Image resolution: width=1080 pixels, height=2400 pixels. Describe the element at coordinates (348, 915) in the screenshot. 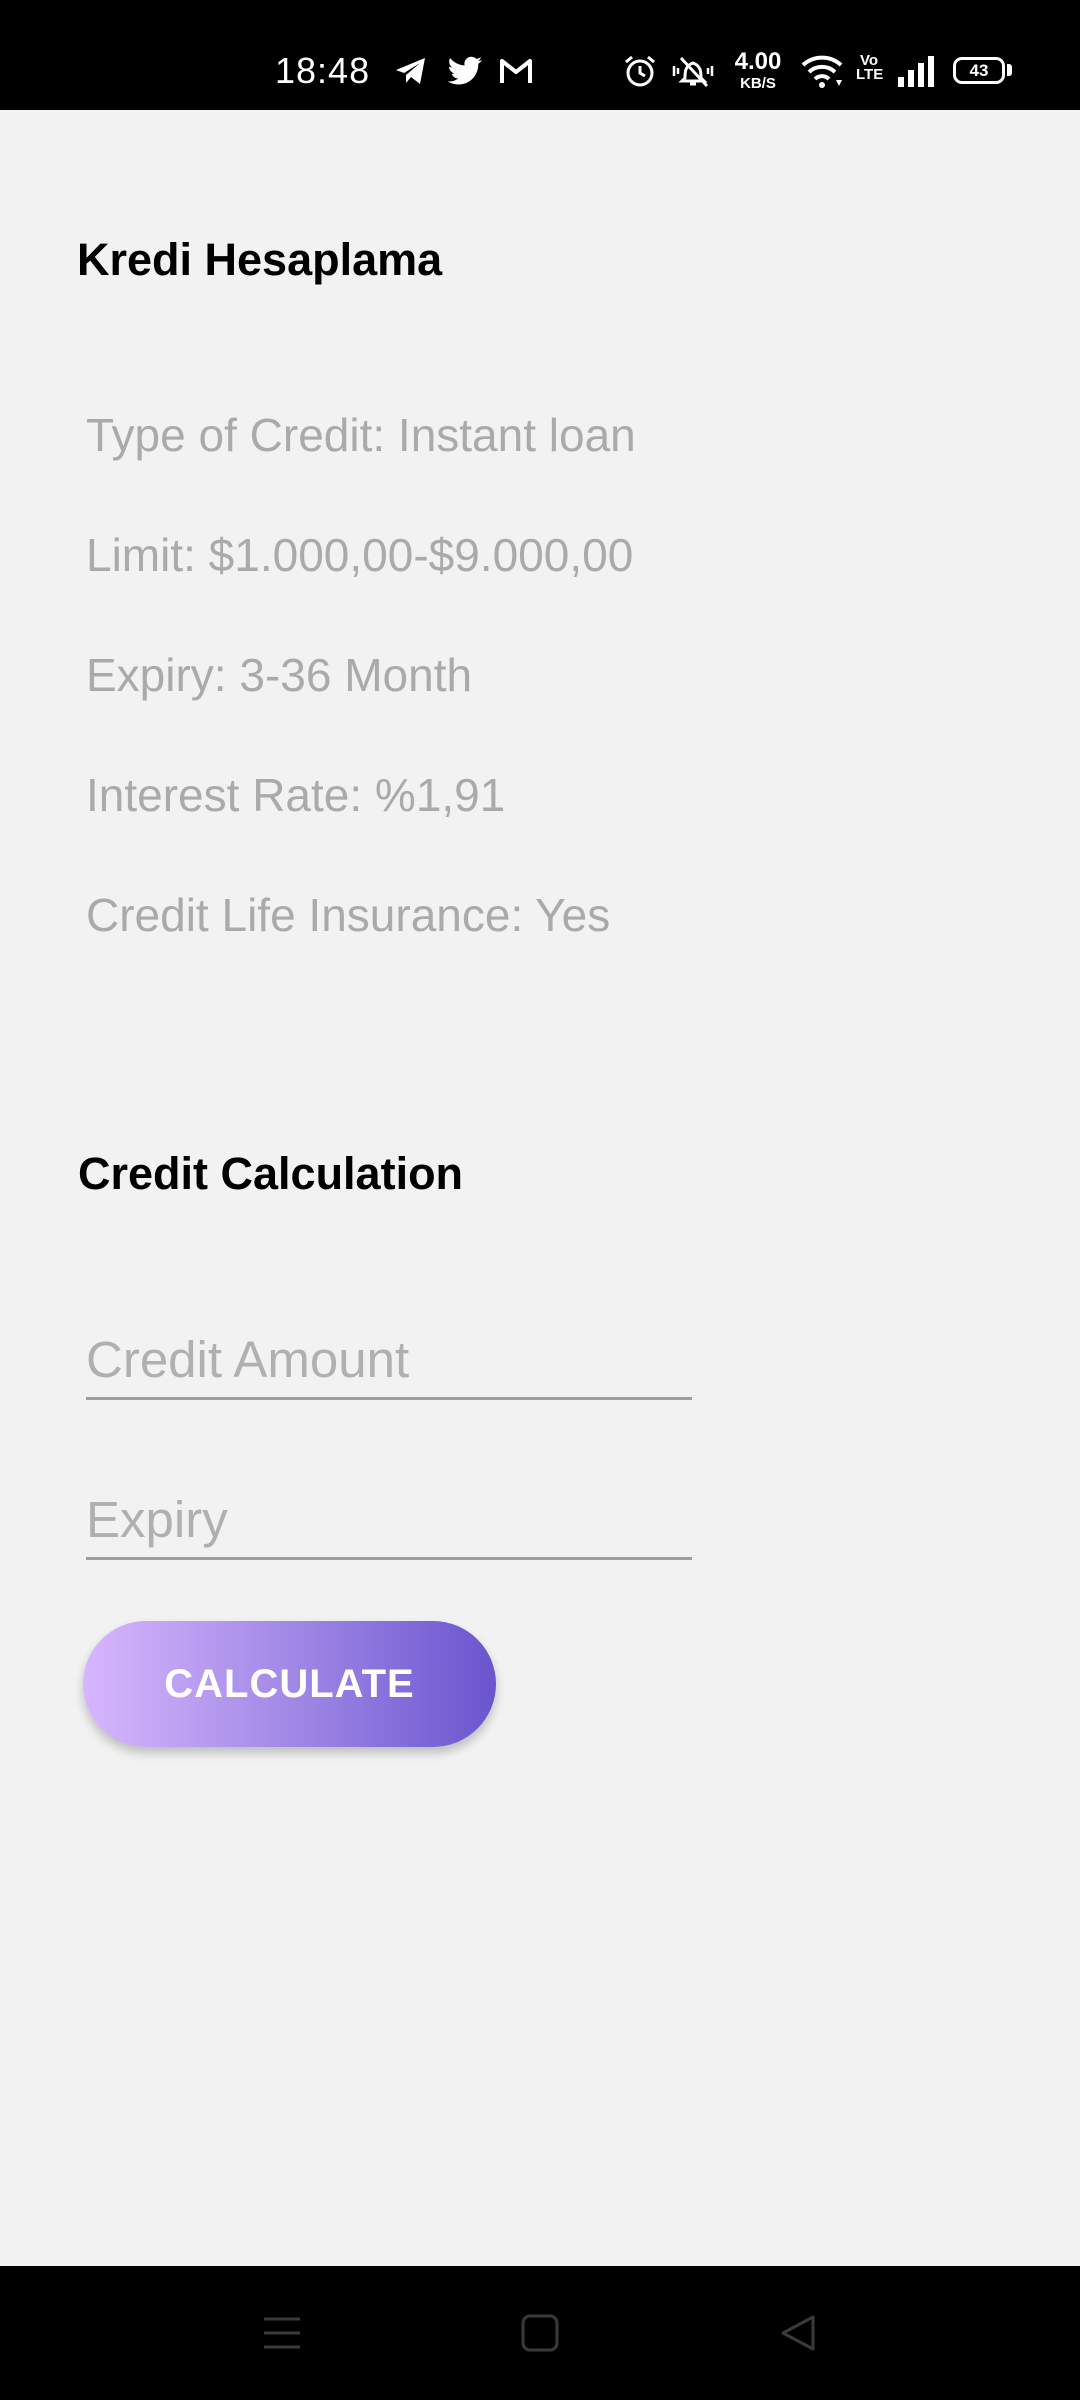

I see `credit-insurance-text: Credit Life Insurance: Yes` at that location.